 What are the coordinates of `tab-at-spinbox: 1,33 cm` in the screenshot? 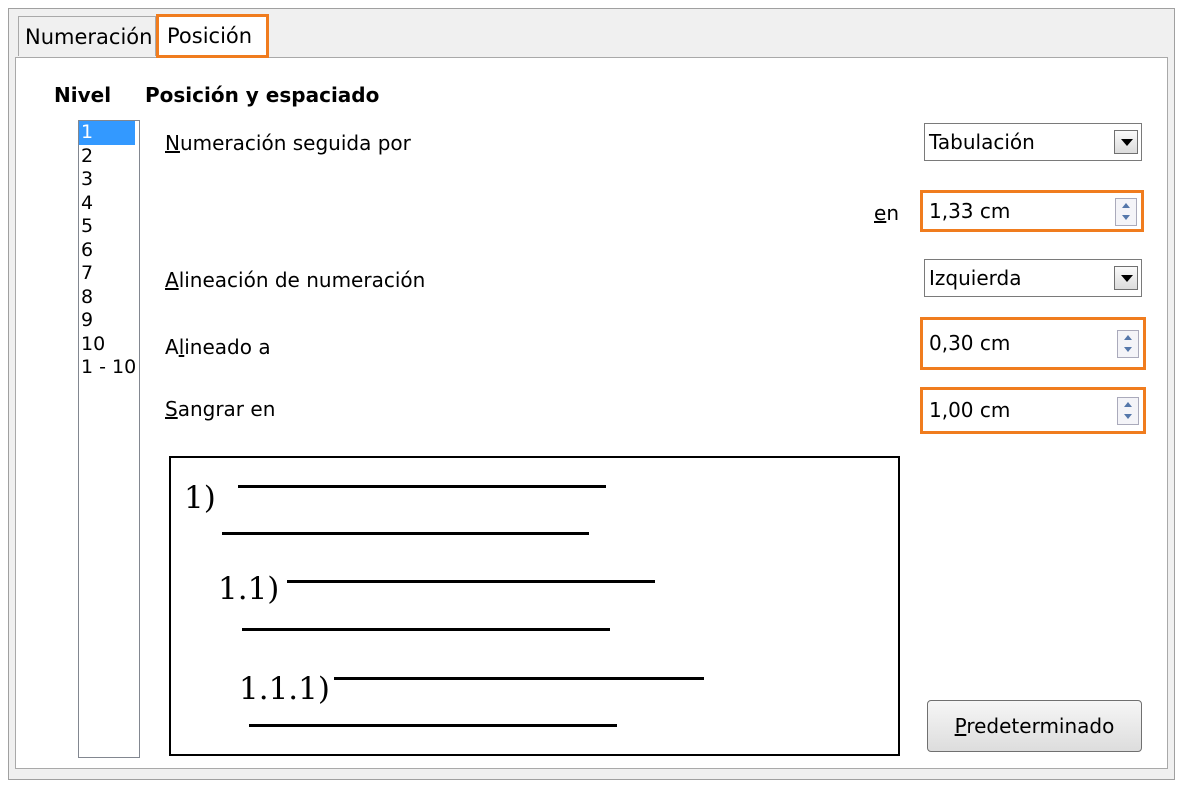 It's located at (1032, 211).